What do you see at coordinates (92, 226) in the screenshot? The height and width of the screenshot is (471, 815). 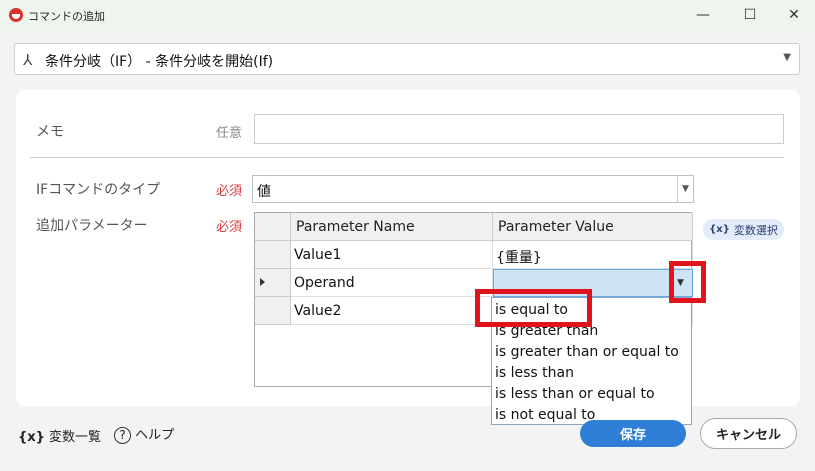 I see `params-label: 追加パラメーター` at bounding box center [92, 226].